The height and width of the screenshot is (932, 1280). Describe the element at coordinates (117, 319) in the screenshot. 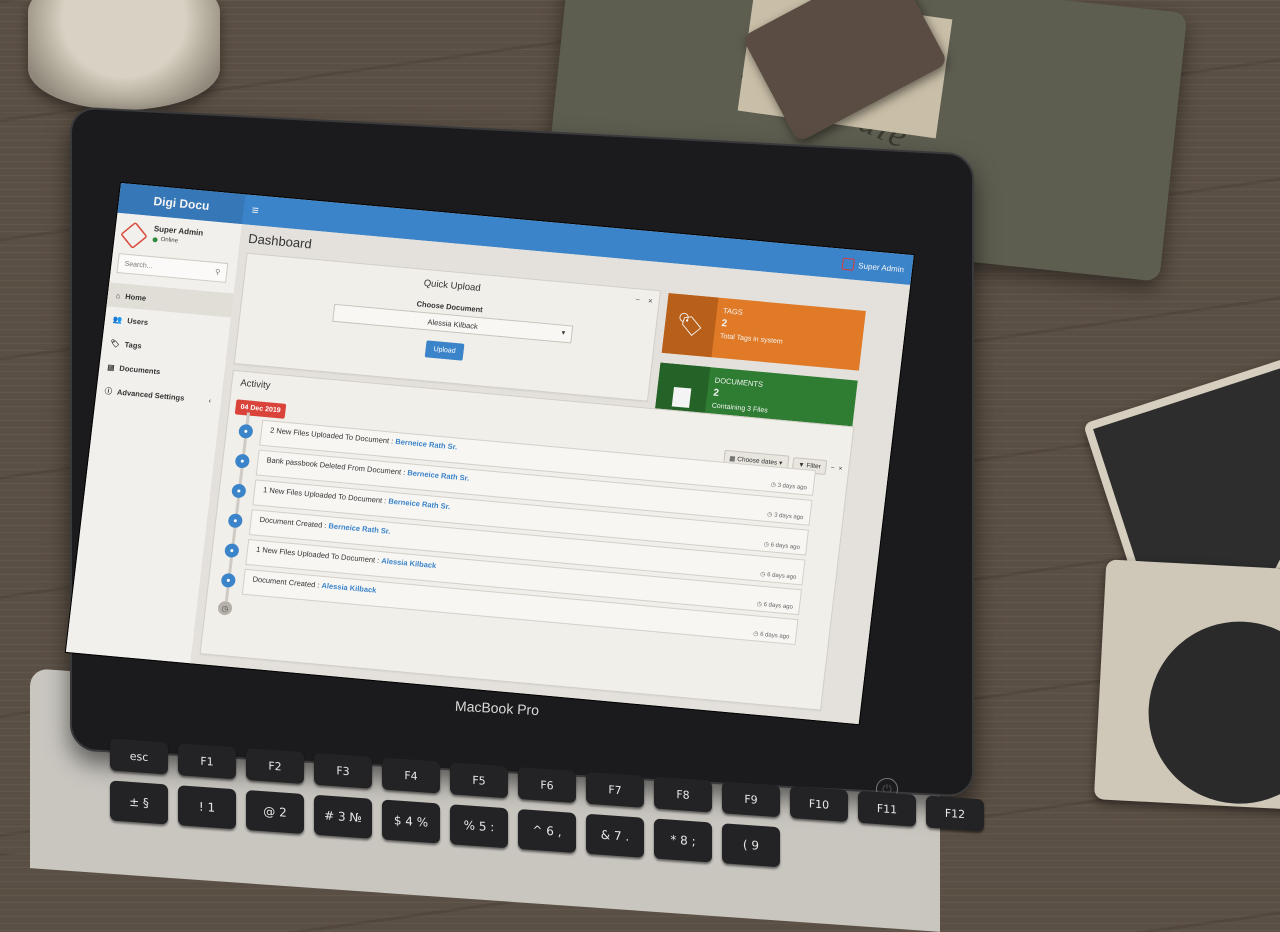

I see `users-icon: 👥` at that location.